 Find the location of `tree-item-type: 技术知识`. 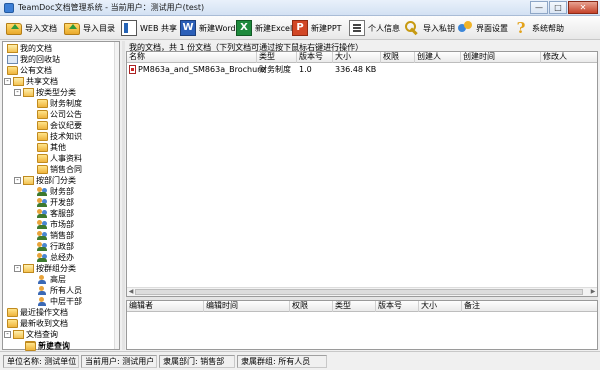

tree-item-type: 技术知识 is located at coordinates (59, 136).